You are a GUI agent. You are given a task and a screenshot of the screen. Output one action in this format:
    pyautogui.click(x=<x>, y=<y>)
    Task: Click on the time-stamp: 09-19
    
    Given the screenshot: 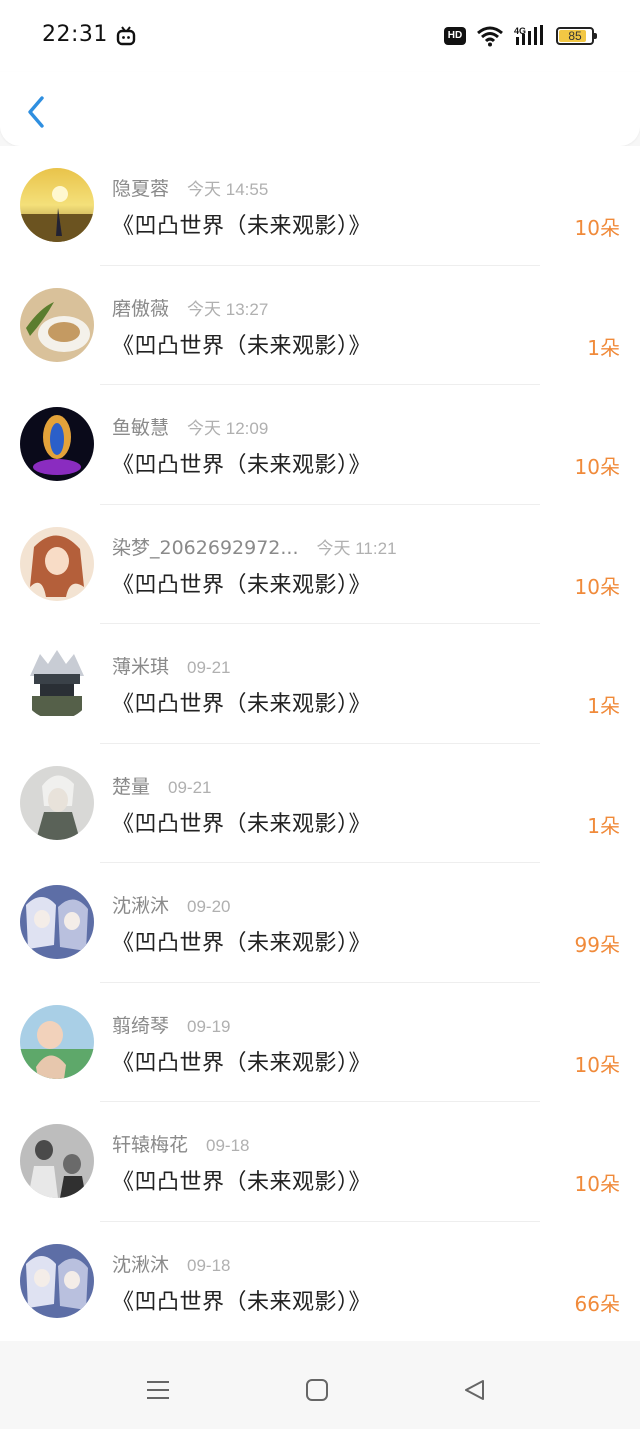 What is the action you would take?
    pyautogui.click(x=209, y=1026)
    